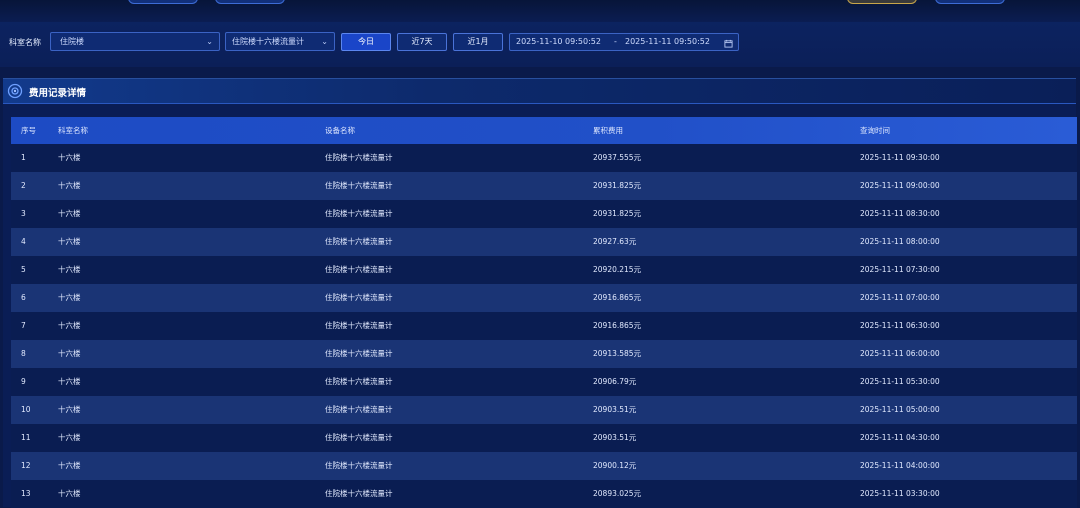 This screenshot has width=1080, height=508. What do you see at coordinates (617, 493) in the screenshot?
I see `cell-cost: 20893.025元` at bounding box center [617, 493].